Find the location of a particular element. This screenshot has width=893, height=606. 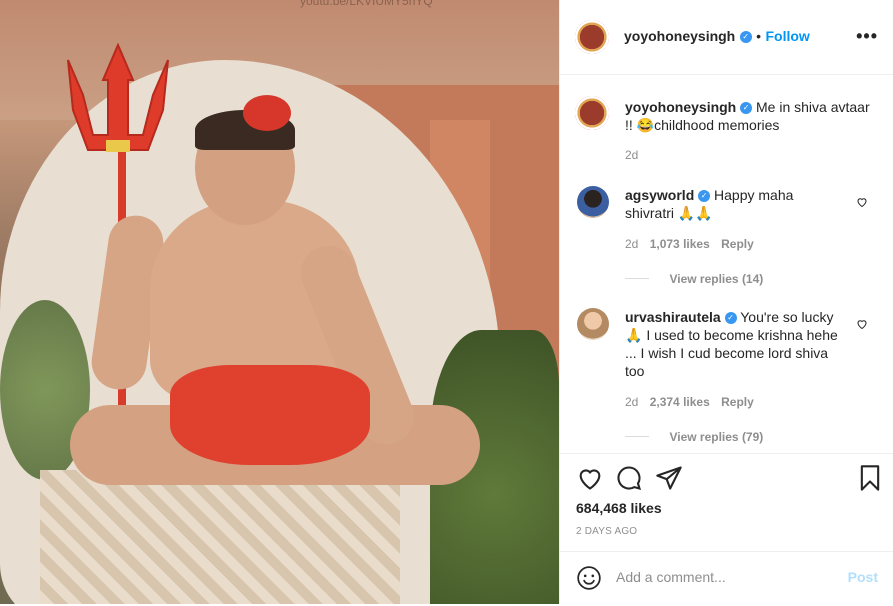

caption-time: 2d is located at coordinates (631, 155).